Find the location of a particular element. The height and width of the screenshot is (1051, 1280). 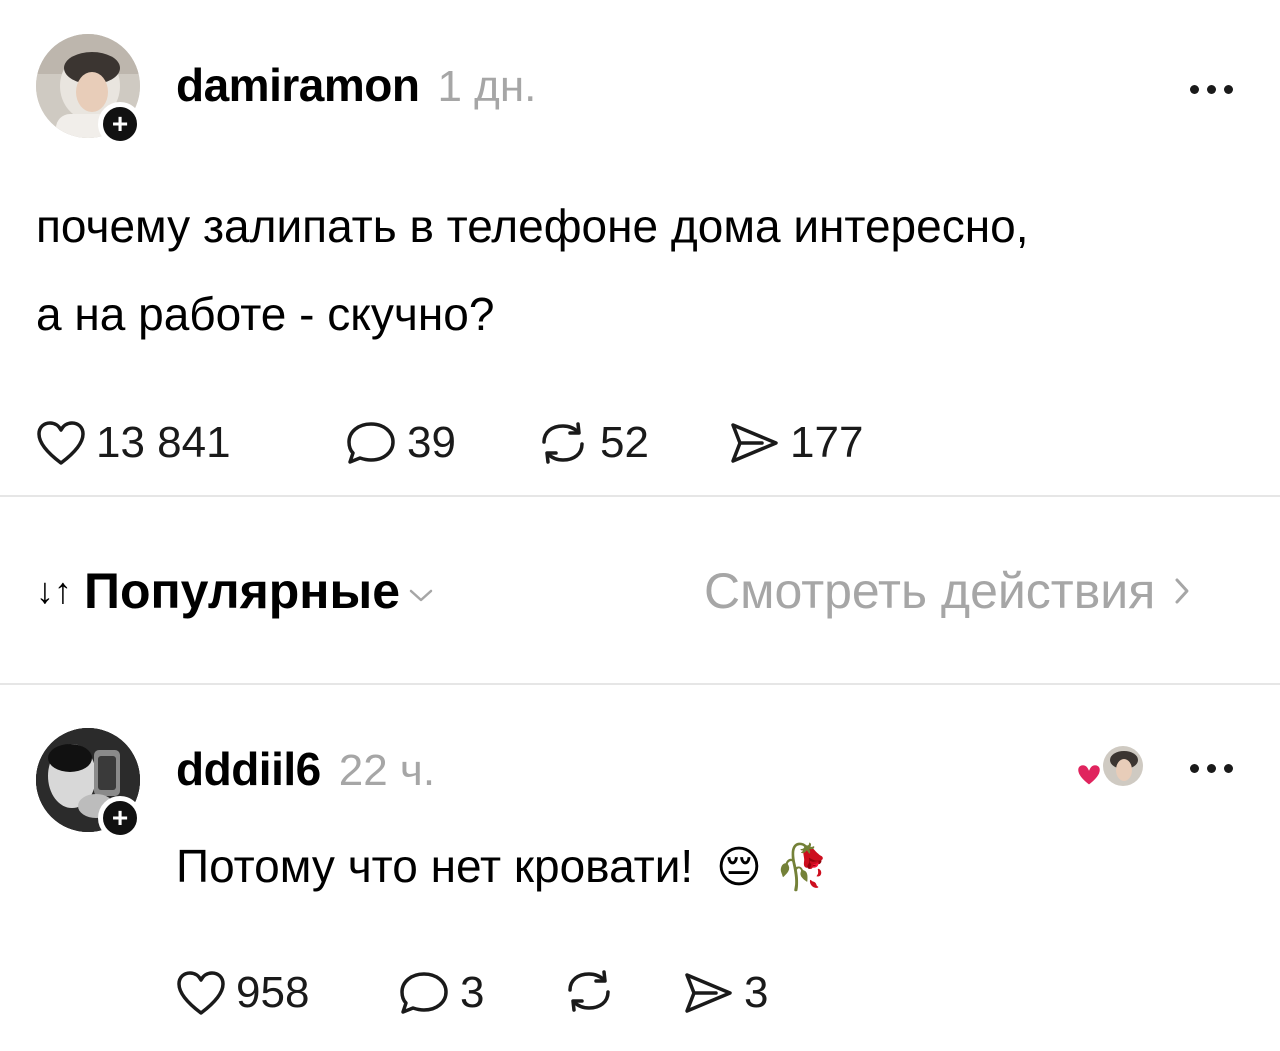

reply-repost-button is located at coordinates (589, 991).